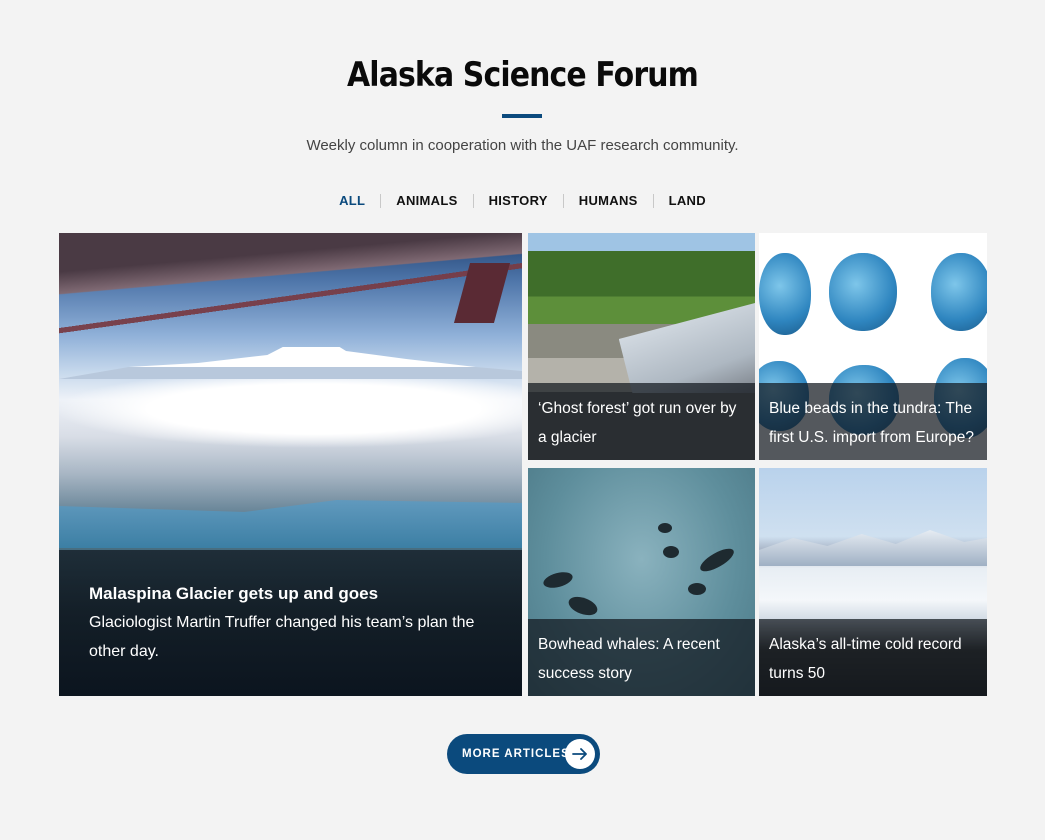  I want to click on article-title: Bowhead whales: A recent success story, so click(629, 659).